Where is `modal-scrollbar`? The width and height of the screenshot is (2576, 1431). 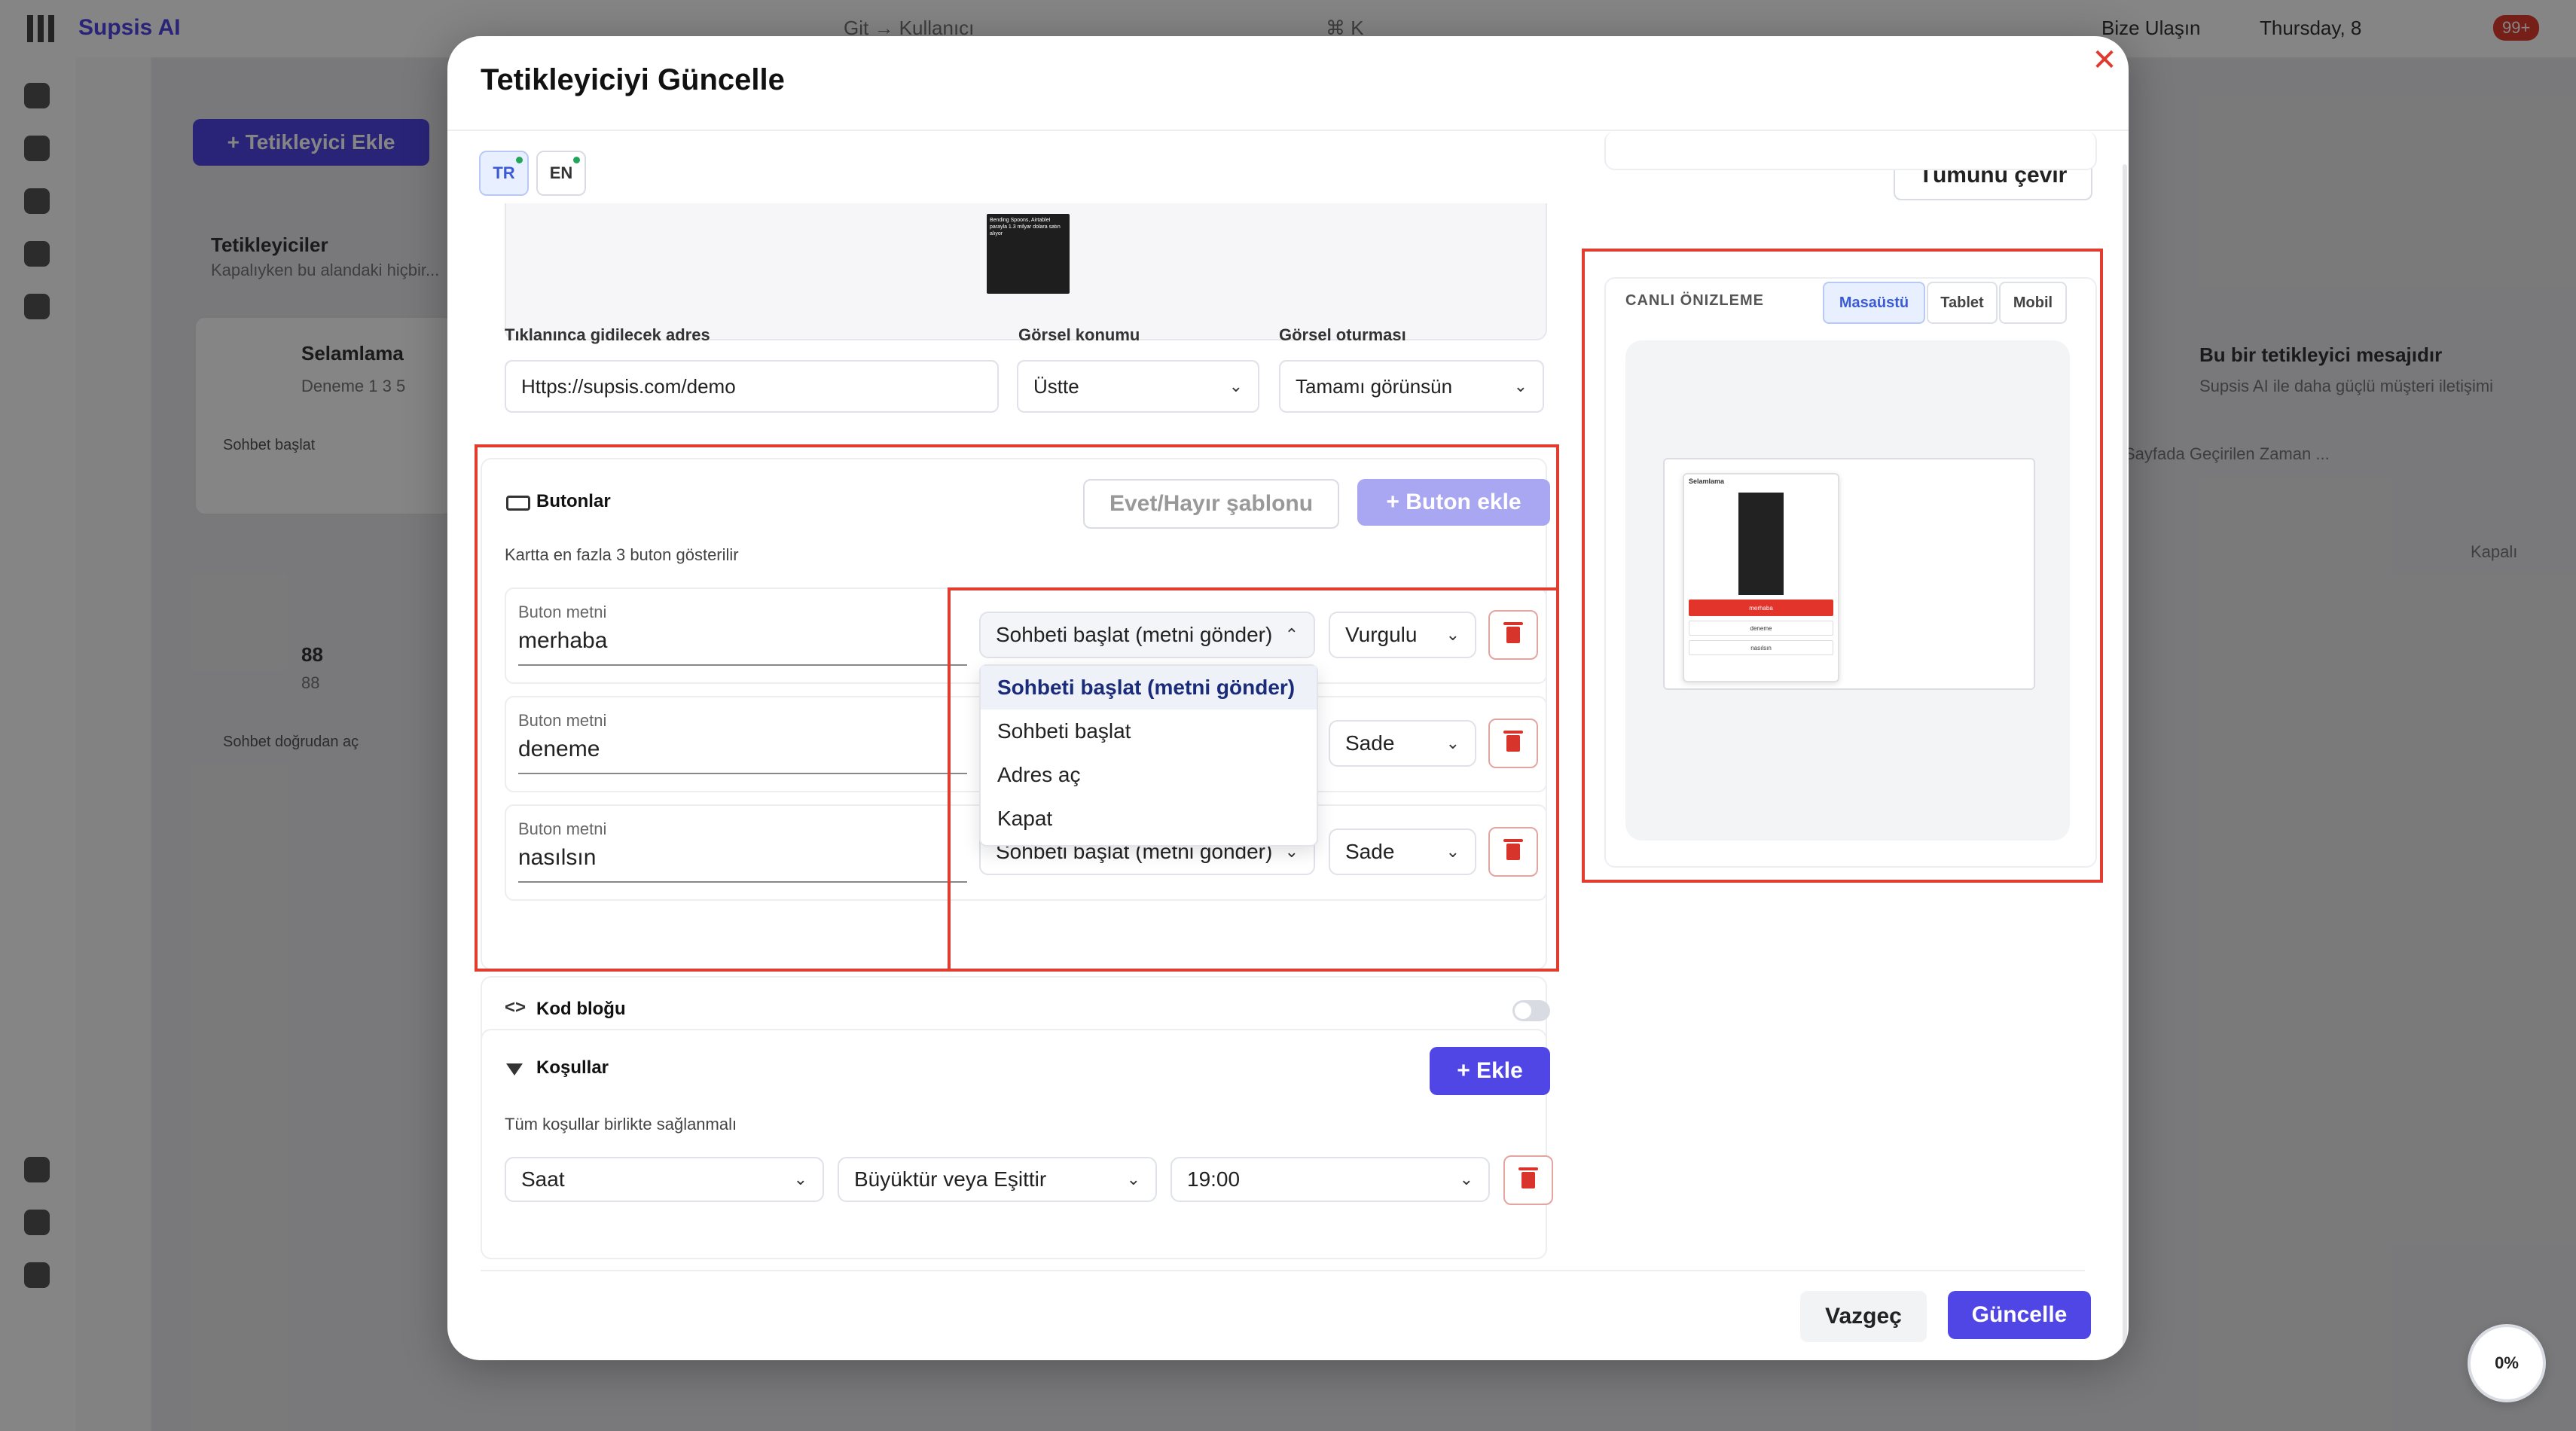 modal-scrollbar is located at coordinates (2125, 762).